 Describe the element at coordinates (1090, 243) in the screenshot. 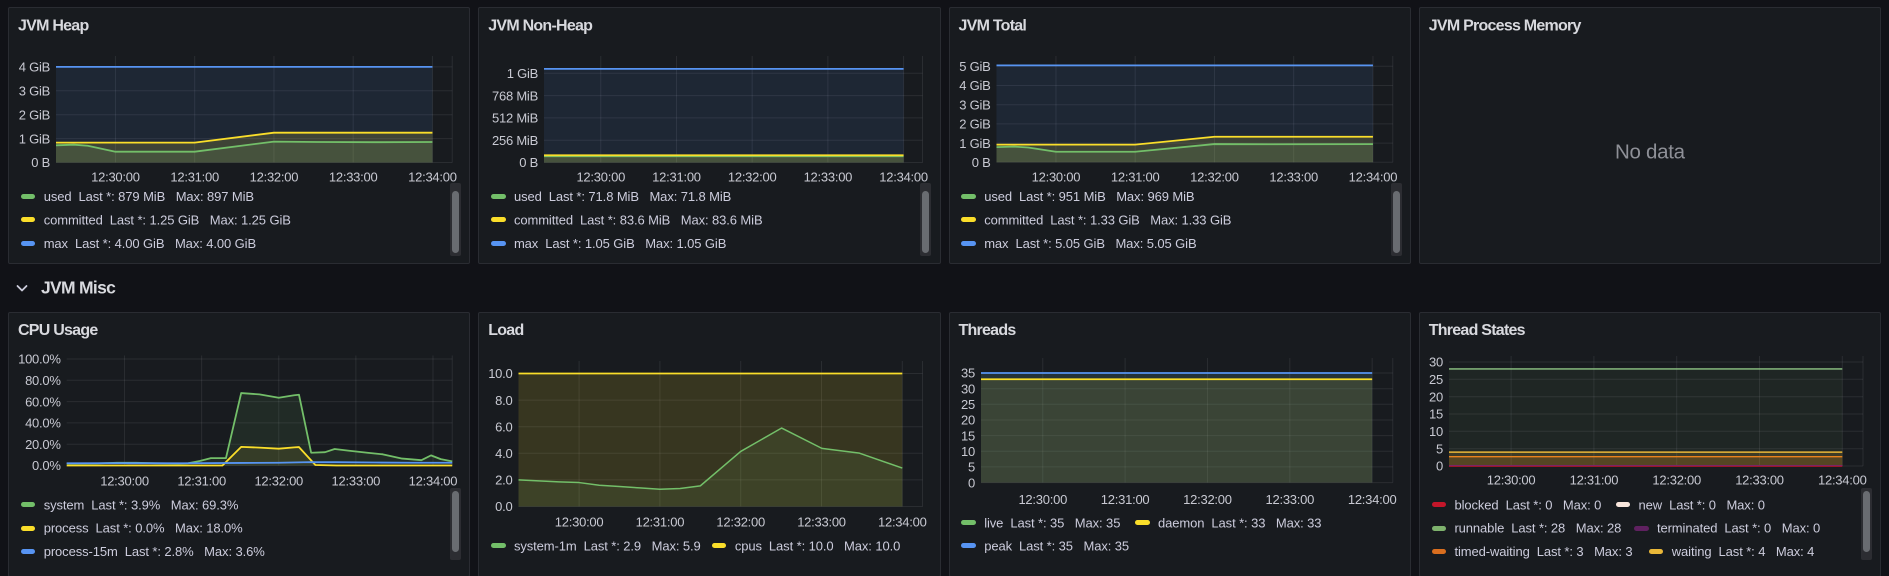

I see `svg-text:max Last *: 5.05 GiB Max: 5: max Last *: 5.05 GiB Max: 5.05 GiB` at that location.